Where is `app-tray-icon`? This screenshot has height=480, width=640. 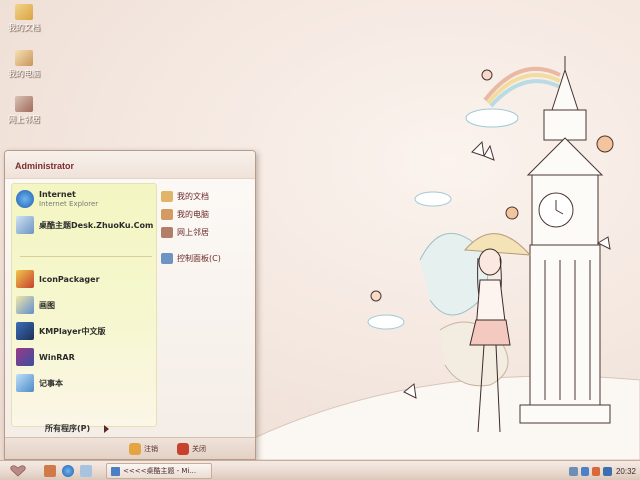
app-tray-icon is located at coordinates (596, 471).